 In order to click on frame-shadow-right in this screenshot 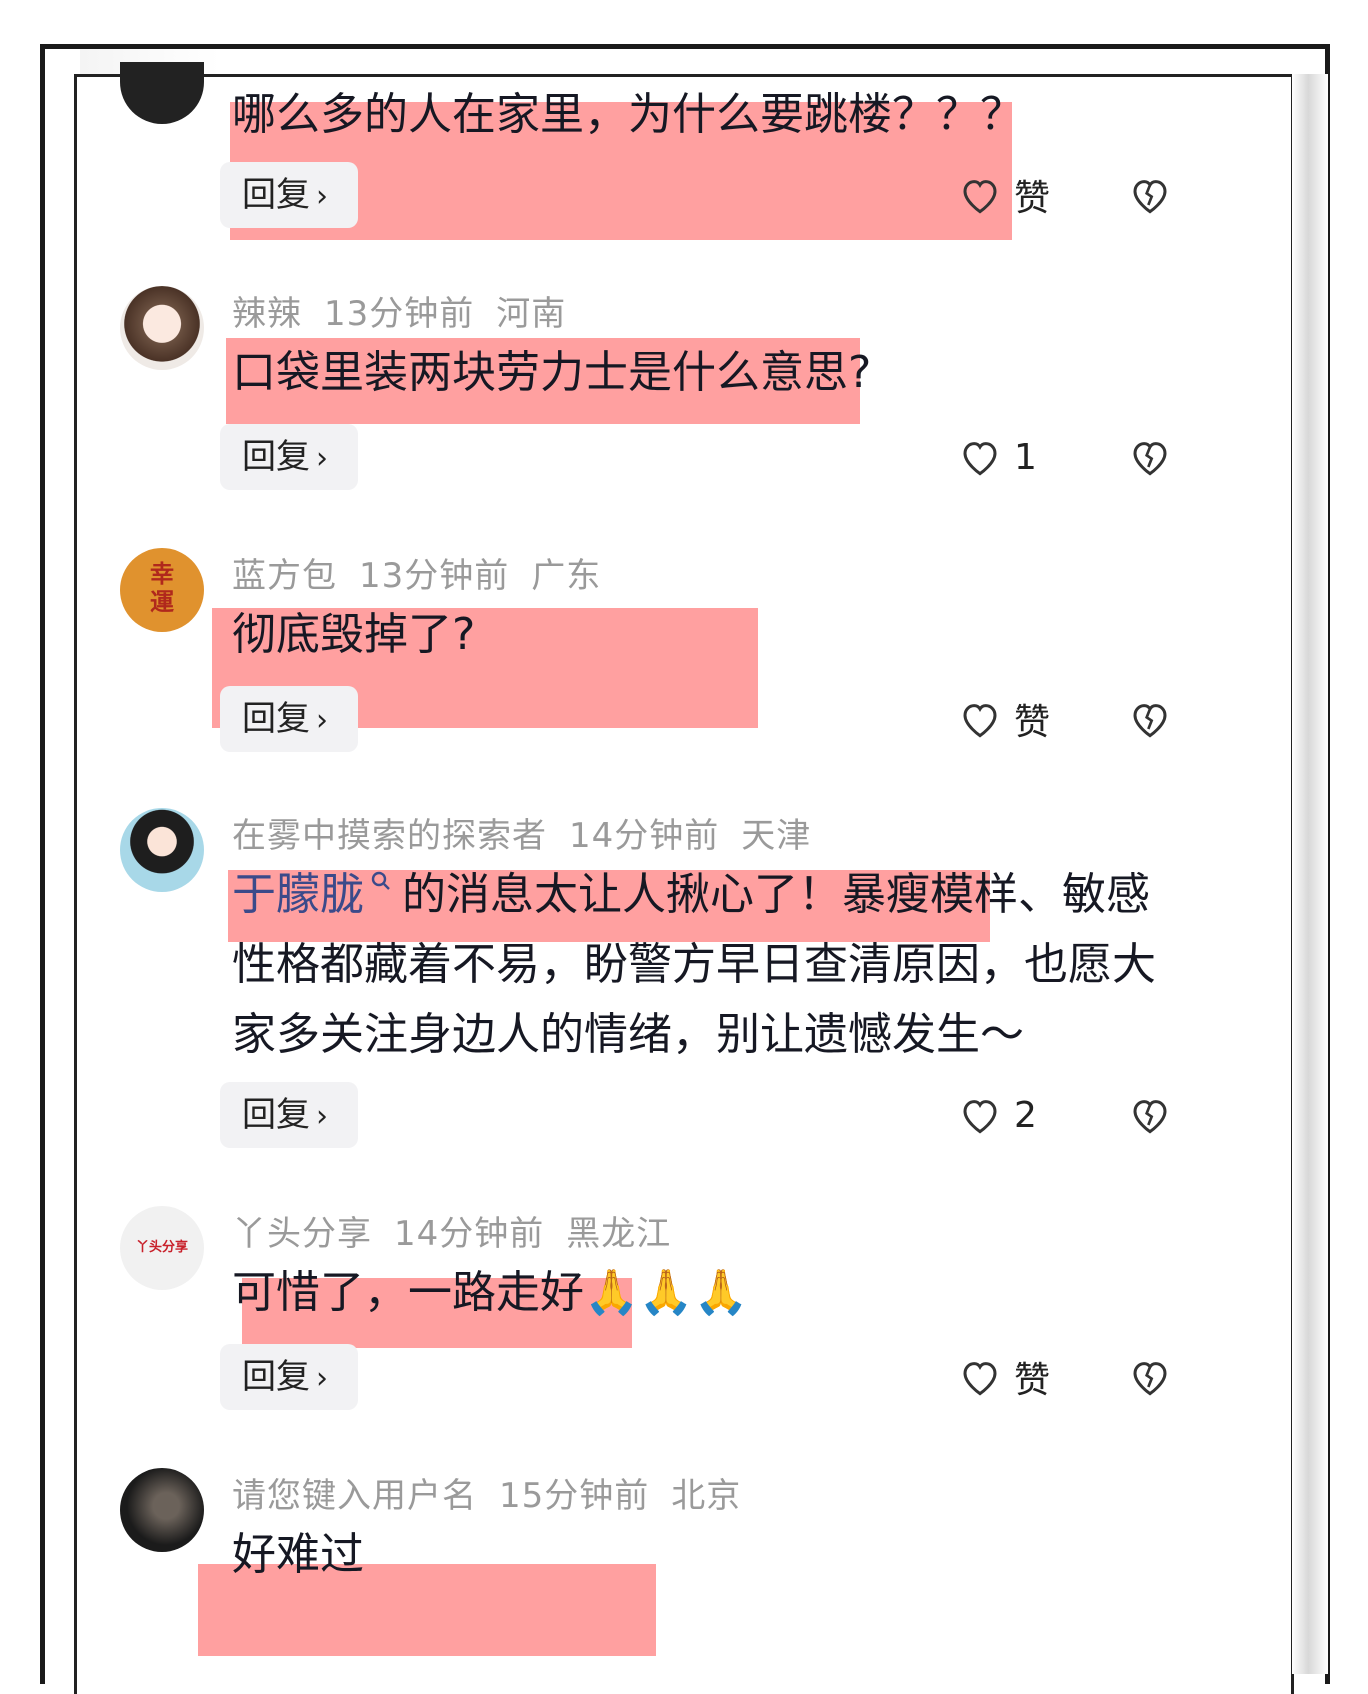, I will do `click(1310, 874)`.